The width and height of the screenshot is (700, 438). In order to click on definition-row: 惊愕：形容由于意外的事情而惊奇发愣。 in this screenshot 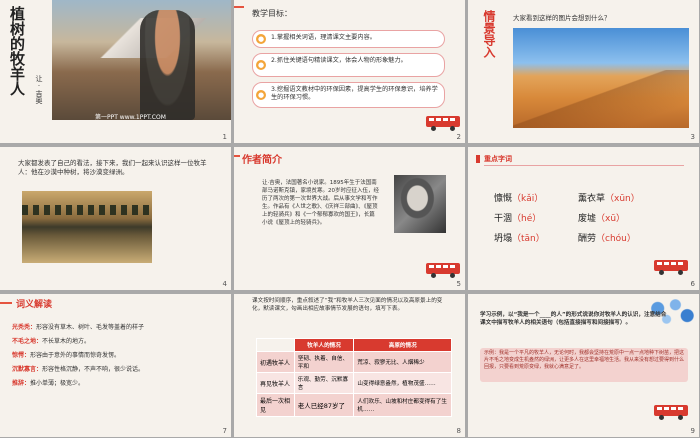, I will do `click(117, 356)`.